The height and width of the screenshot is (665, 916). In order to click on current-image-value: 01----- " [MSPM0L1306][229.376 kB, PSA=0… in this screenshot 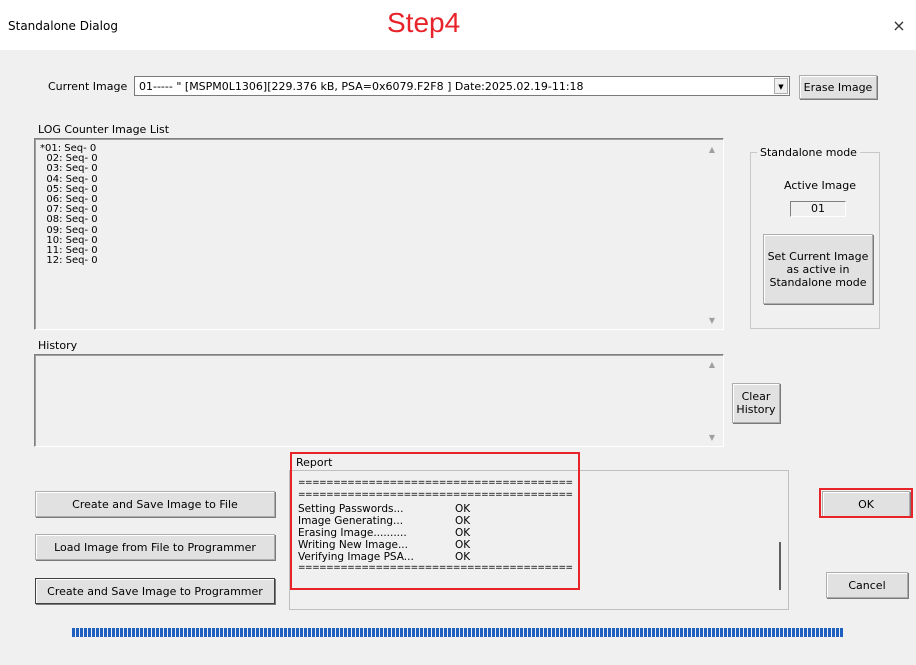, I will do `click(361, 86)`.